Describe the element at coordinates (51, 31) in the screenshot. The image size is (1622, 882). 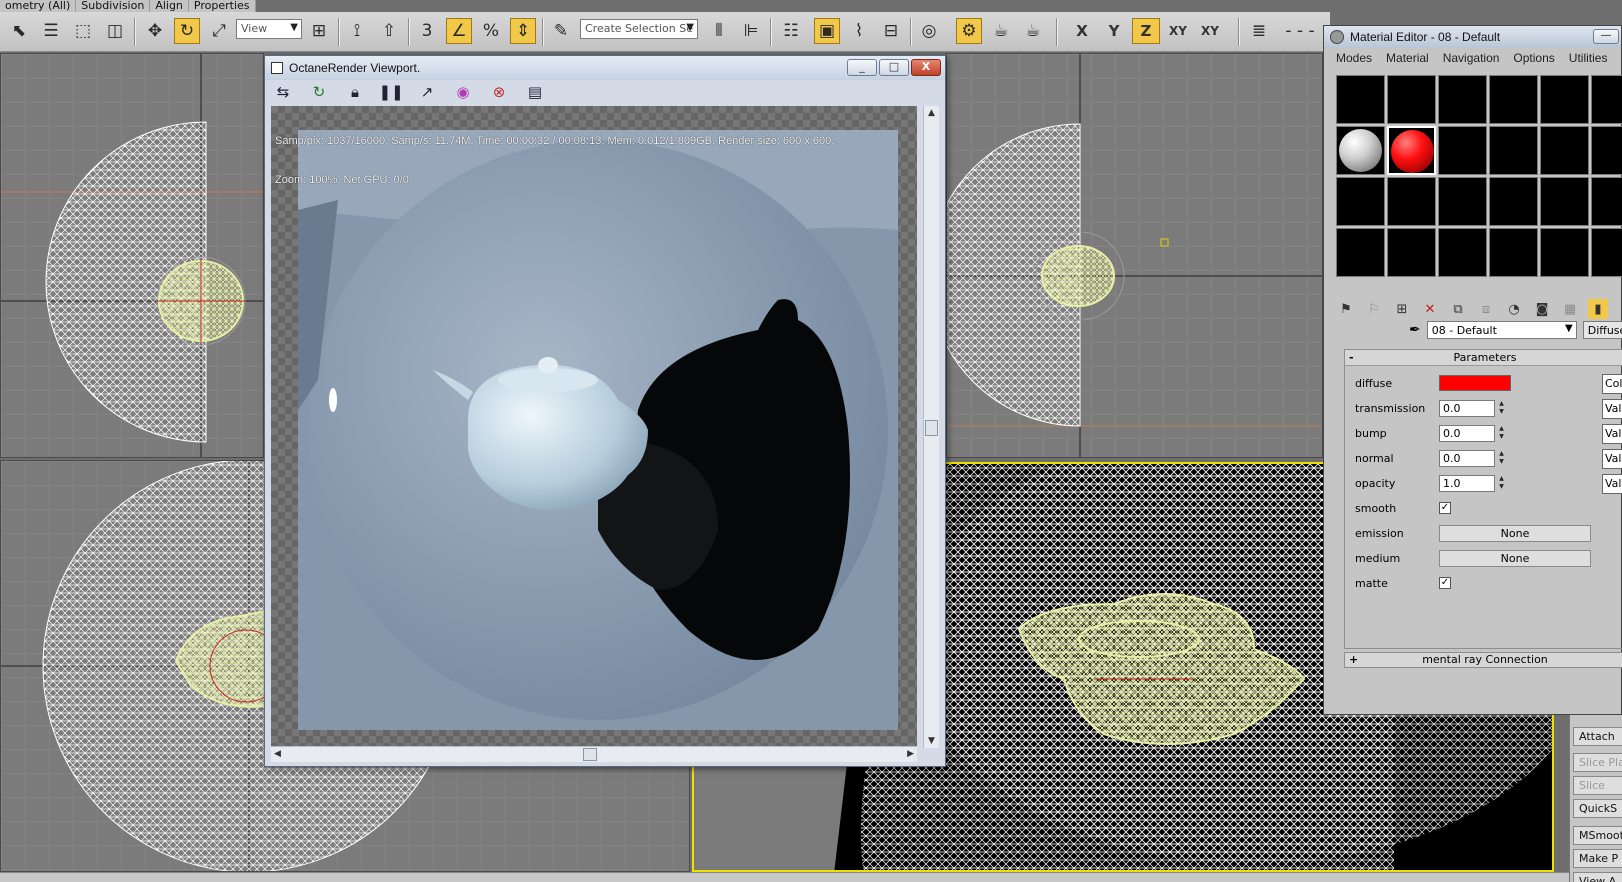
I see `select-by-name-icon: ☰` at that location.